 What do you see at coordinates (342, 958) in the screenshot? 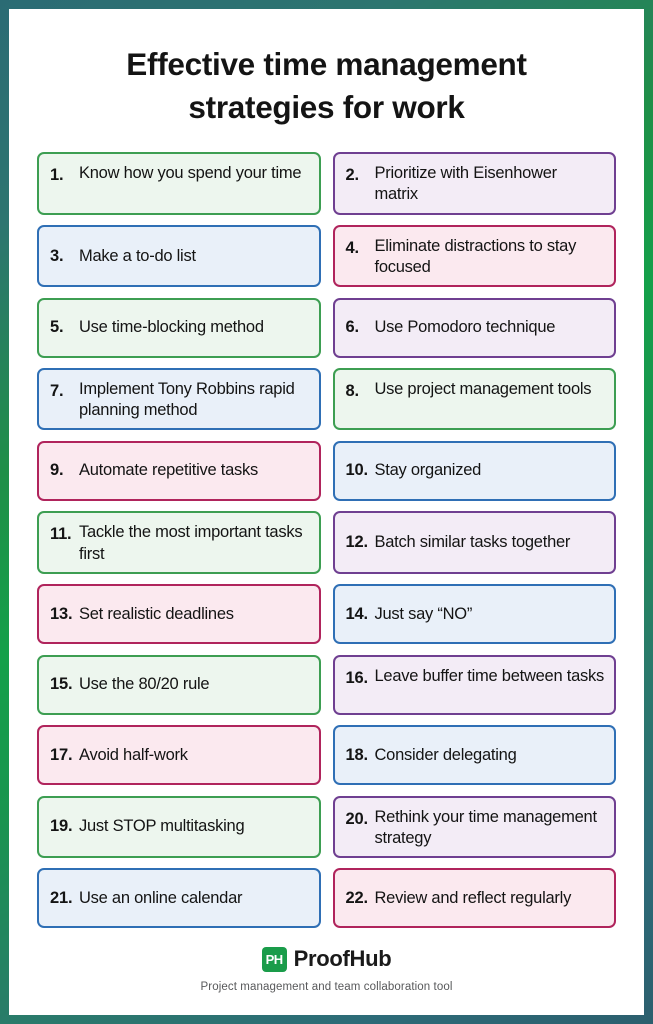
I see `brand-name: ProofHub` at bounding box center [342, 958].